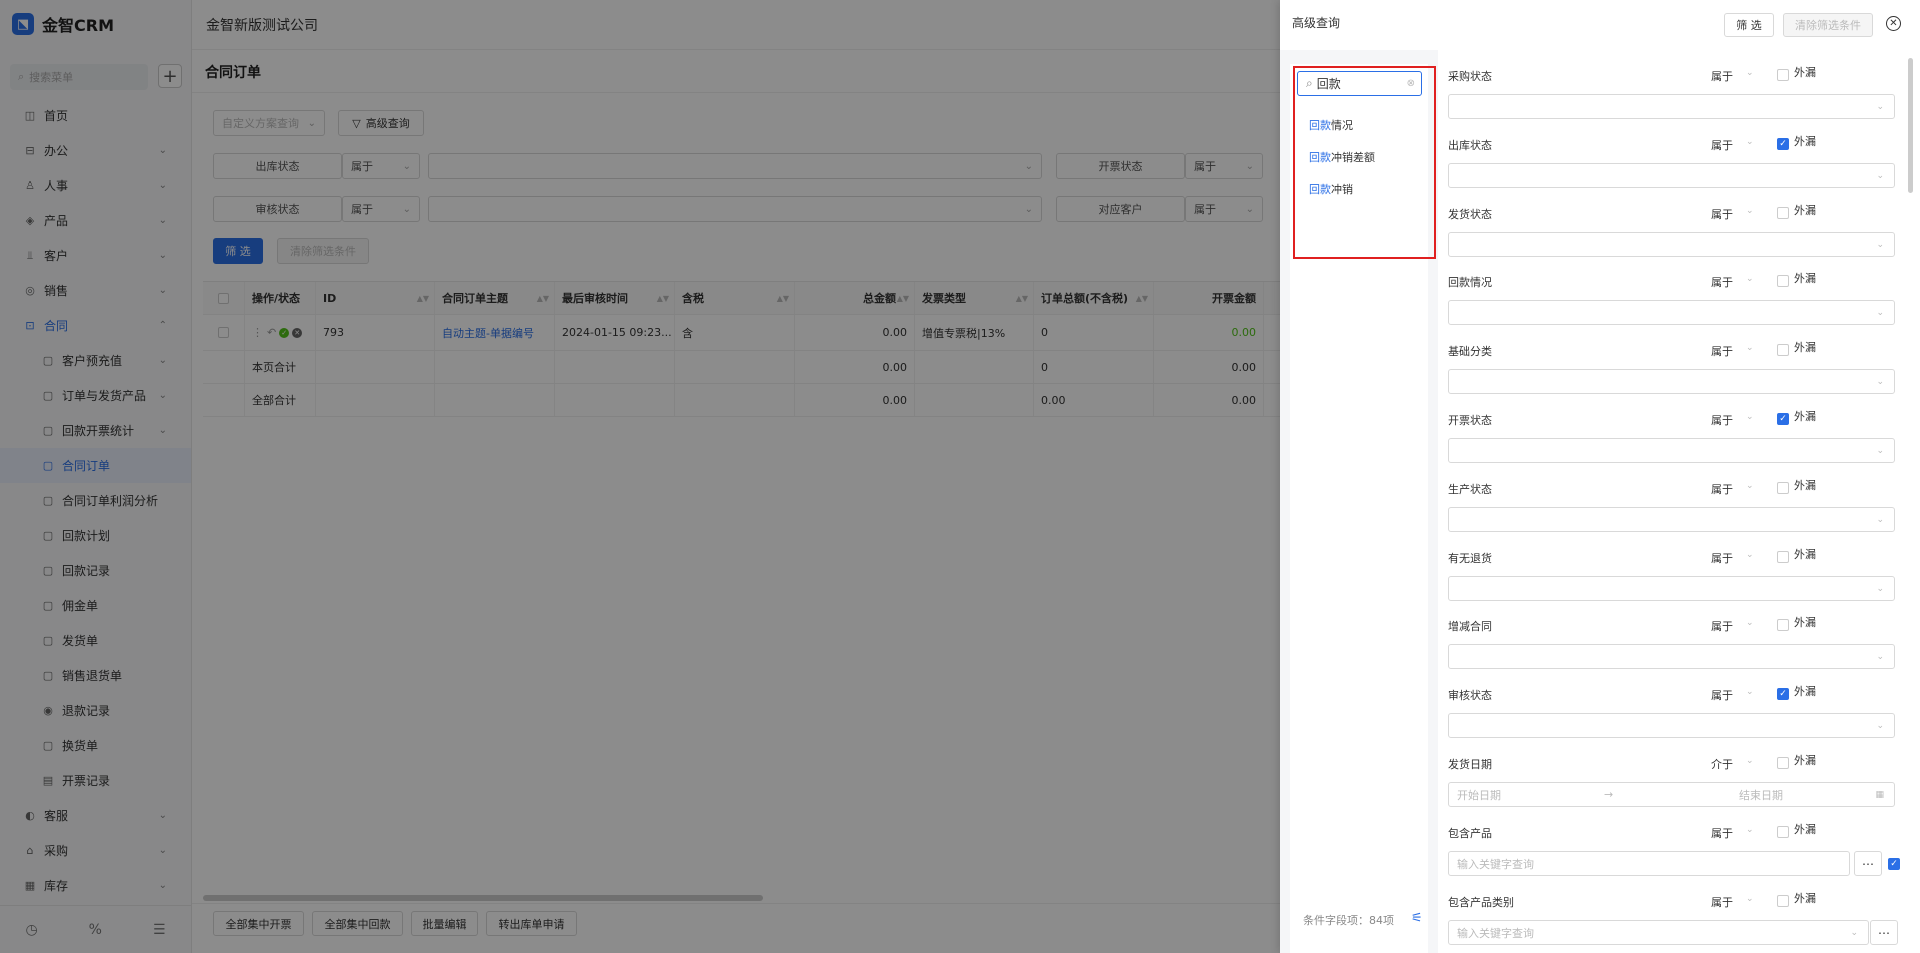  I want to click on condition-item: 开票状态 属于 ⌄ ✓ 外漏 ⌄, so click(1672, 436).